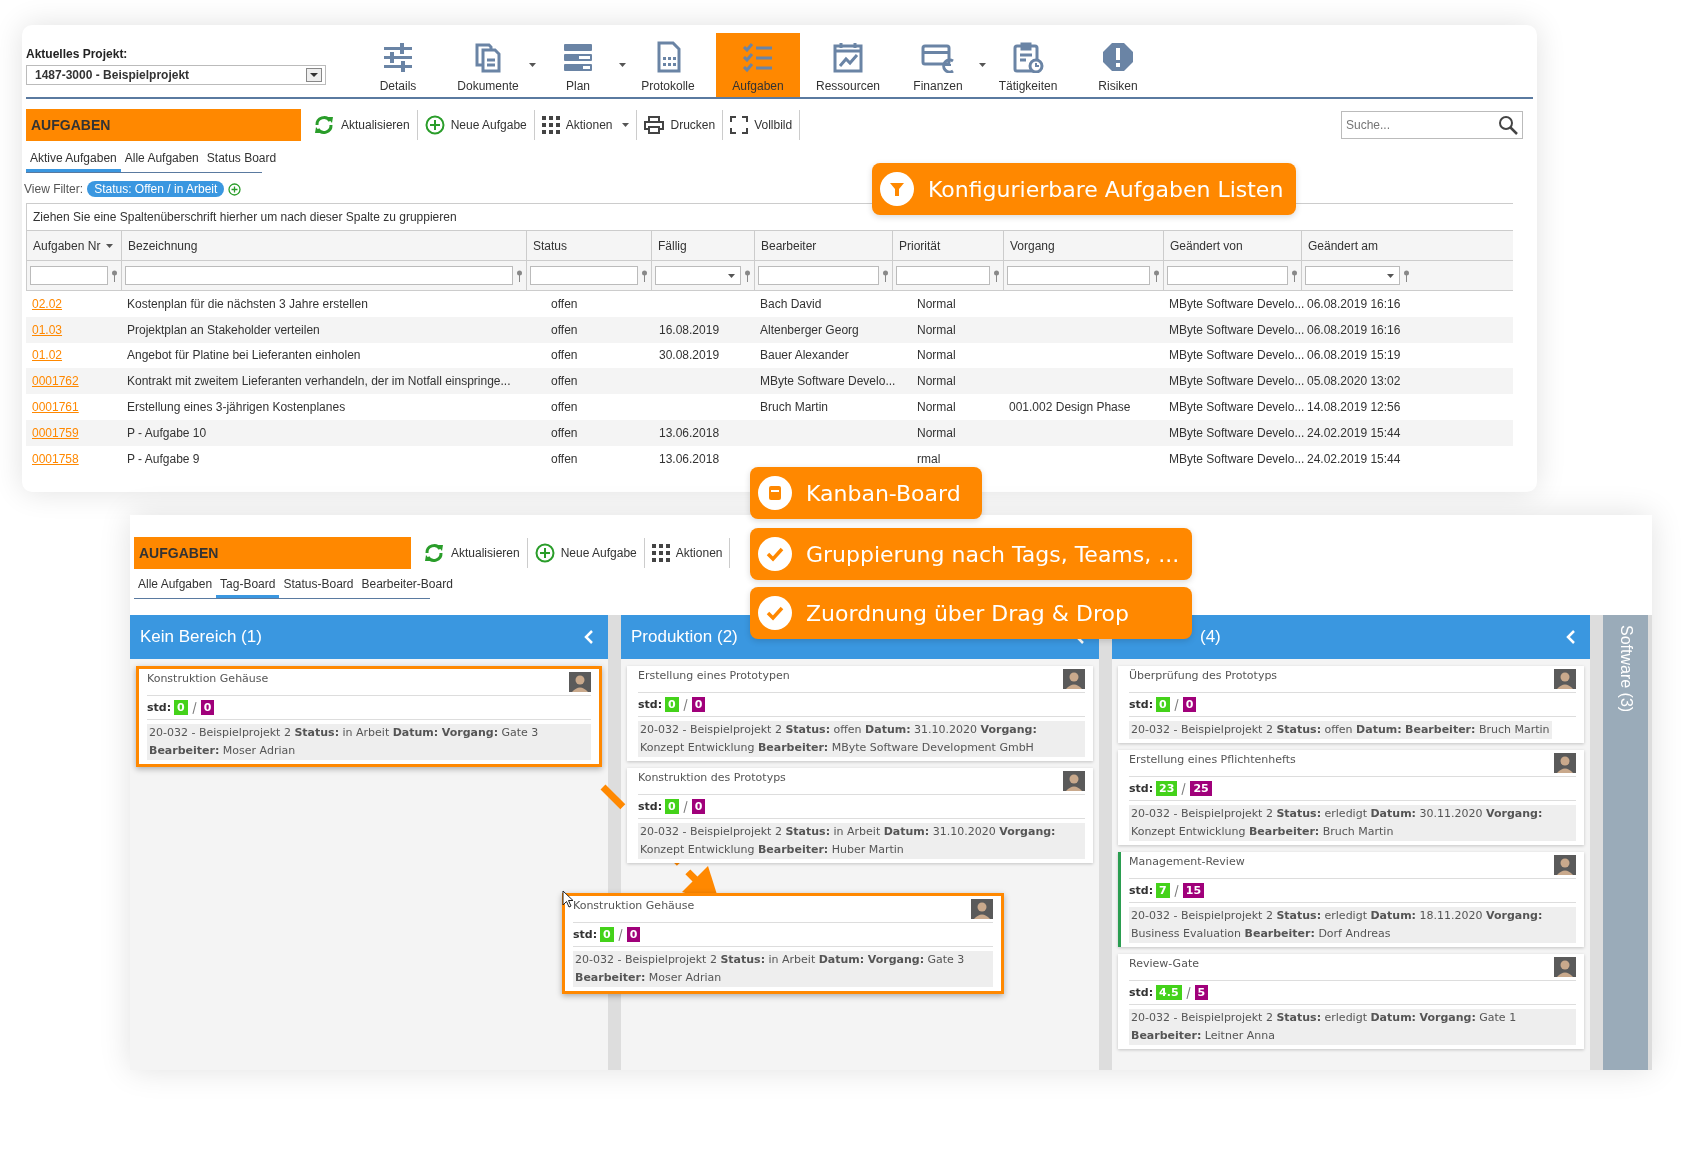 The width and height of the screenshot is (1701, 1158). I want to click on card-details: 20-032 - Beispielprojekt 2 Status: offen Datum: 31.10.2020 Vorgang: Konzept Entwicklung Bearbeiter: MByte Software Development GmbH, so click(861, 739).